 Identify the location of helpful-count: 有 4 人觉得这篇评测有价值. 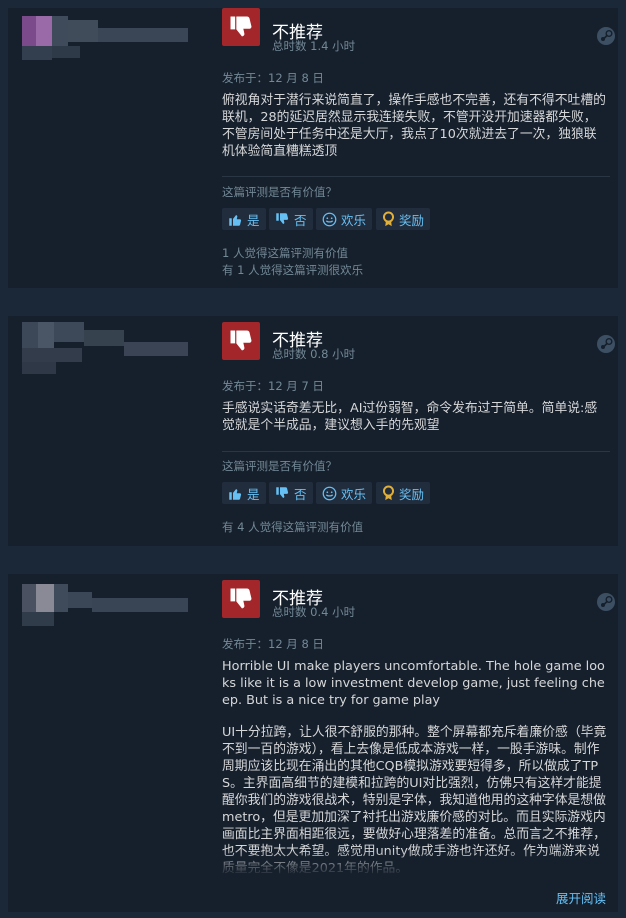
(293, 527).